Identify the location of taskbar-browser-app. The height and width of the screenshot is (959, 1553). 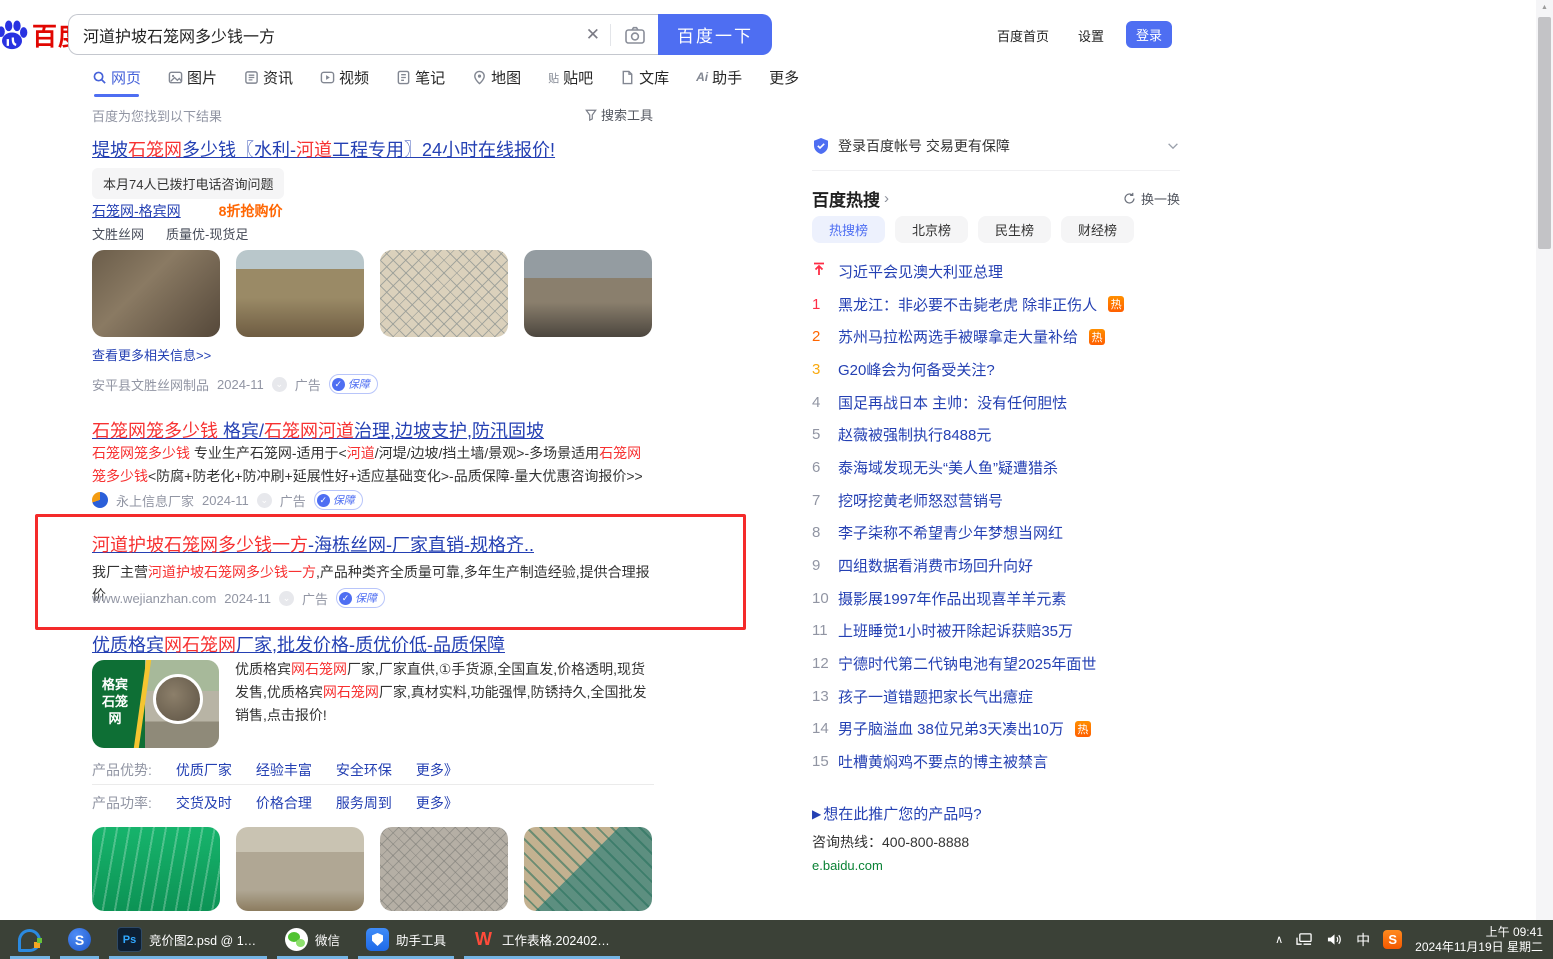
(30, 939).